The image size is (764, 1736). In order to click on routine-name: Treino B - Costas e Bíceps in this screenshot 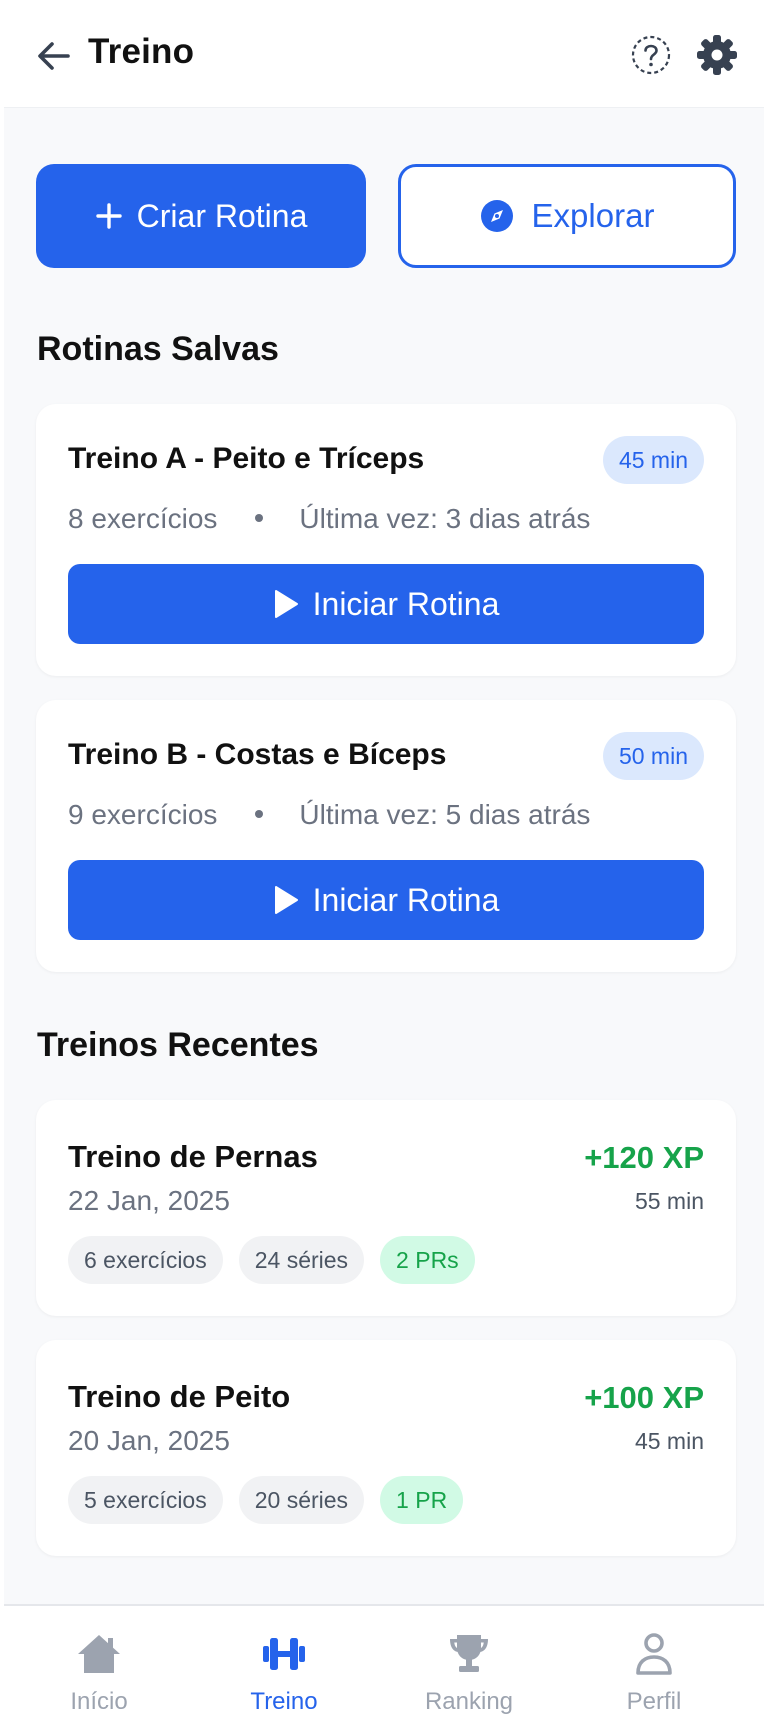, I will do `click(257, 754)`.